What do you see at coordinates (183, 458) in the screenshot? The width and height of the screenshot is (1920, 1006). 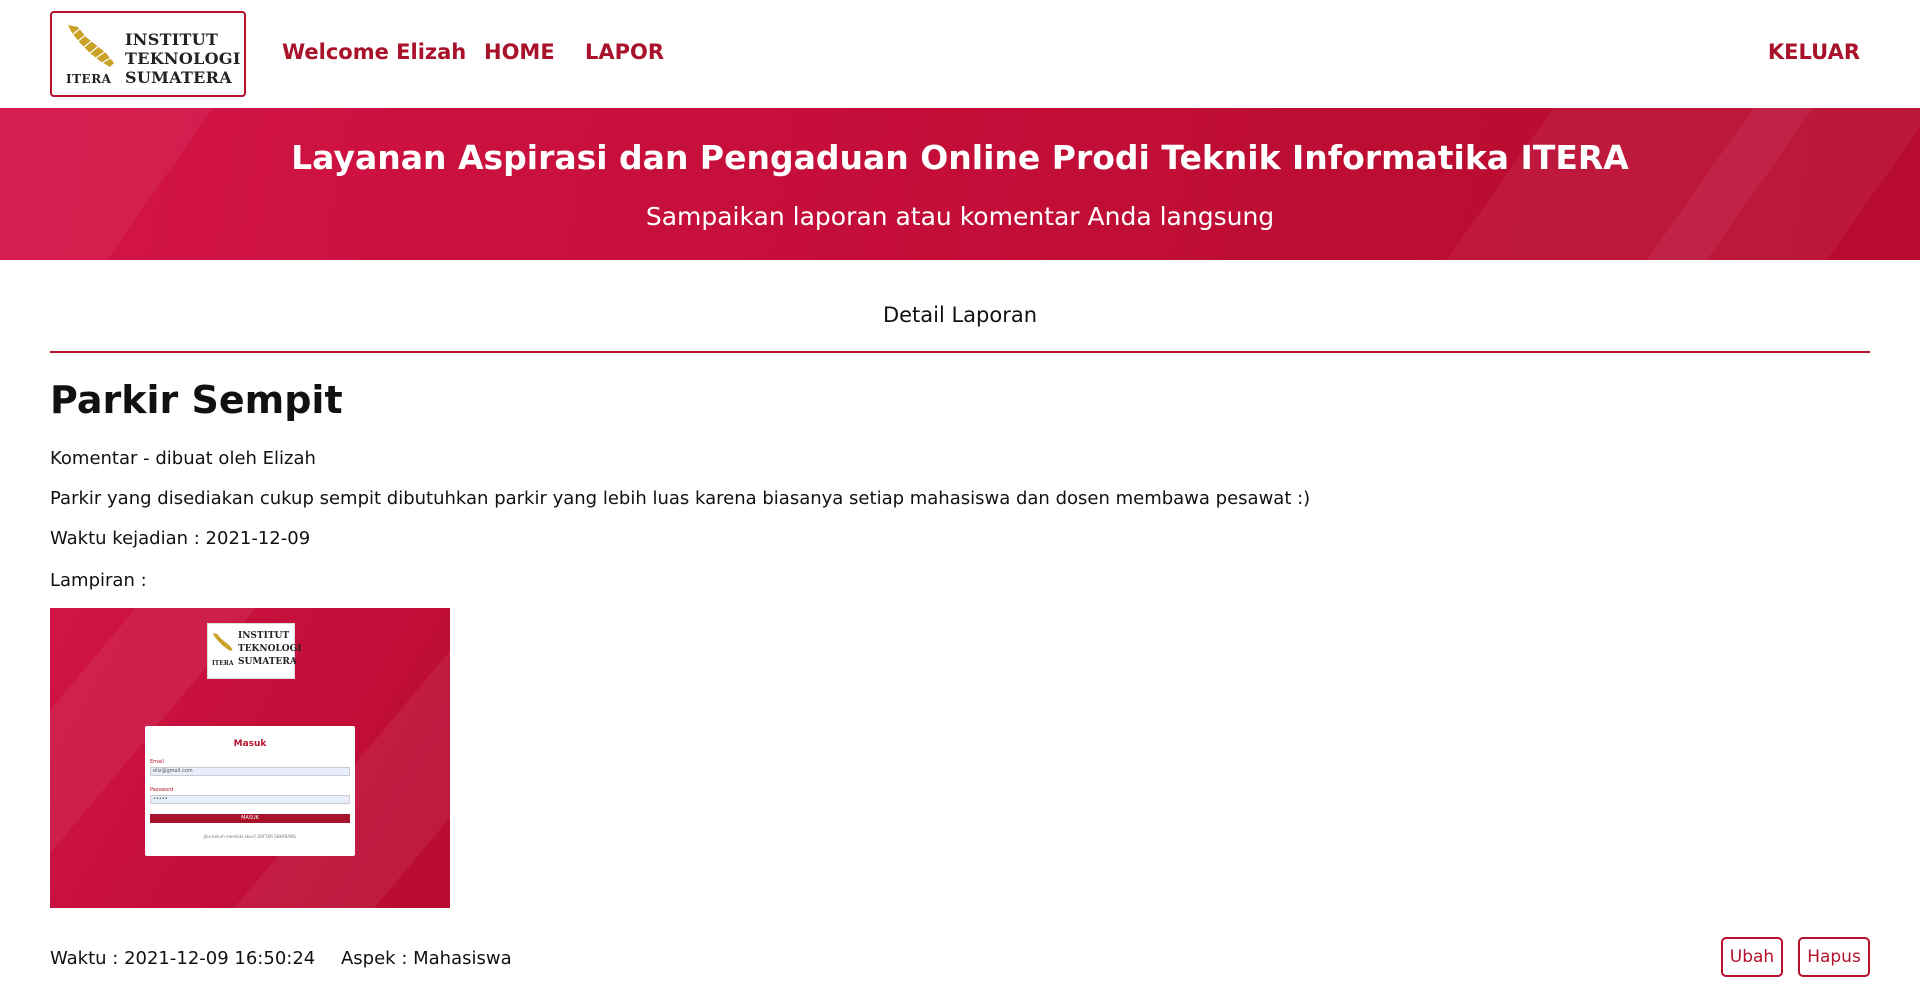 I see `report-meta: Komentar - dibuat oleh Elizah` at bounding box center [183, 458].